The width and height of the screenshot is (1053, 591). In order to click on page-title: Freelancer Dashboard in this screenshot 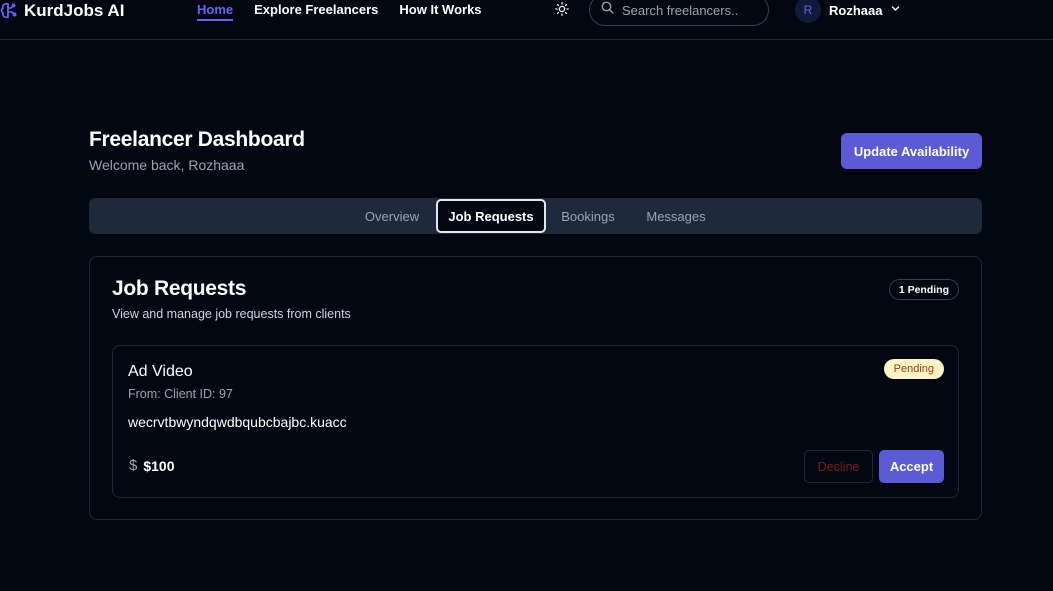, I will do `click(197, 139)`.